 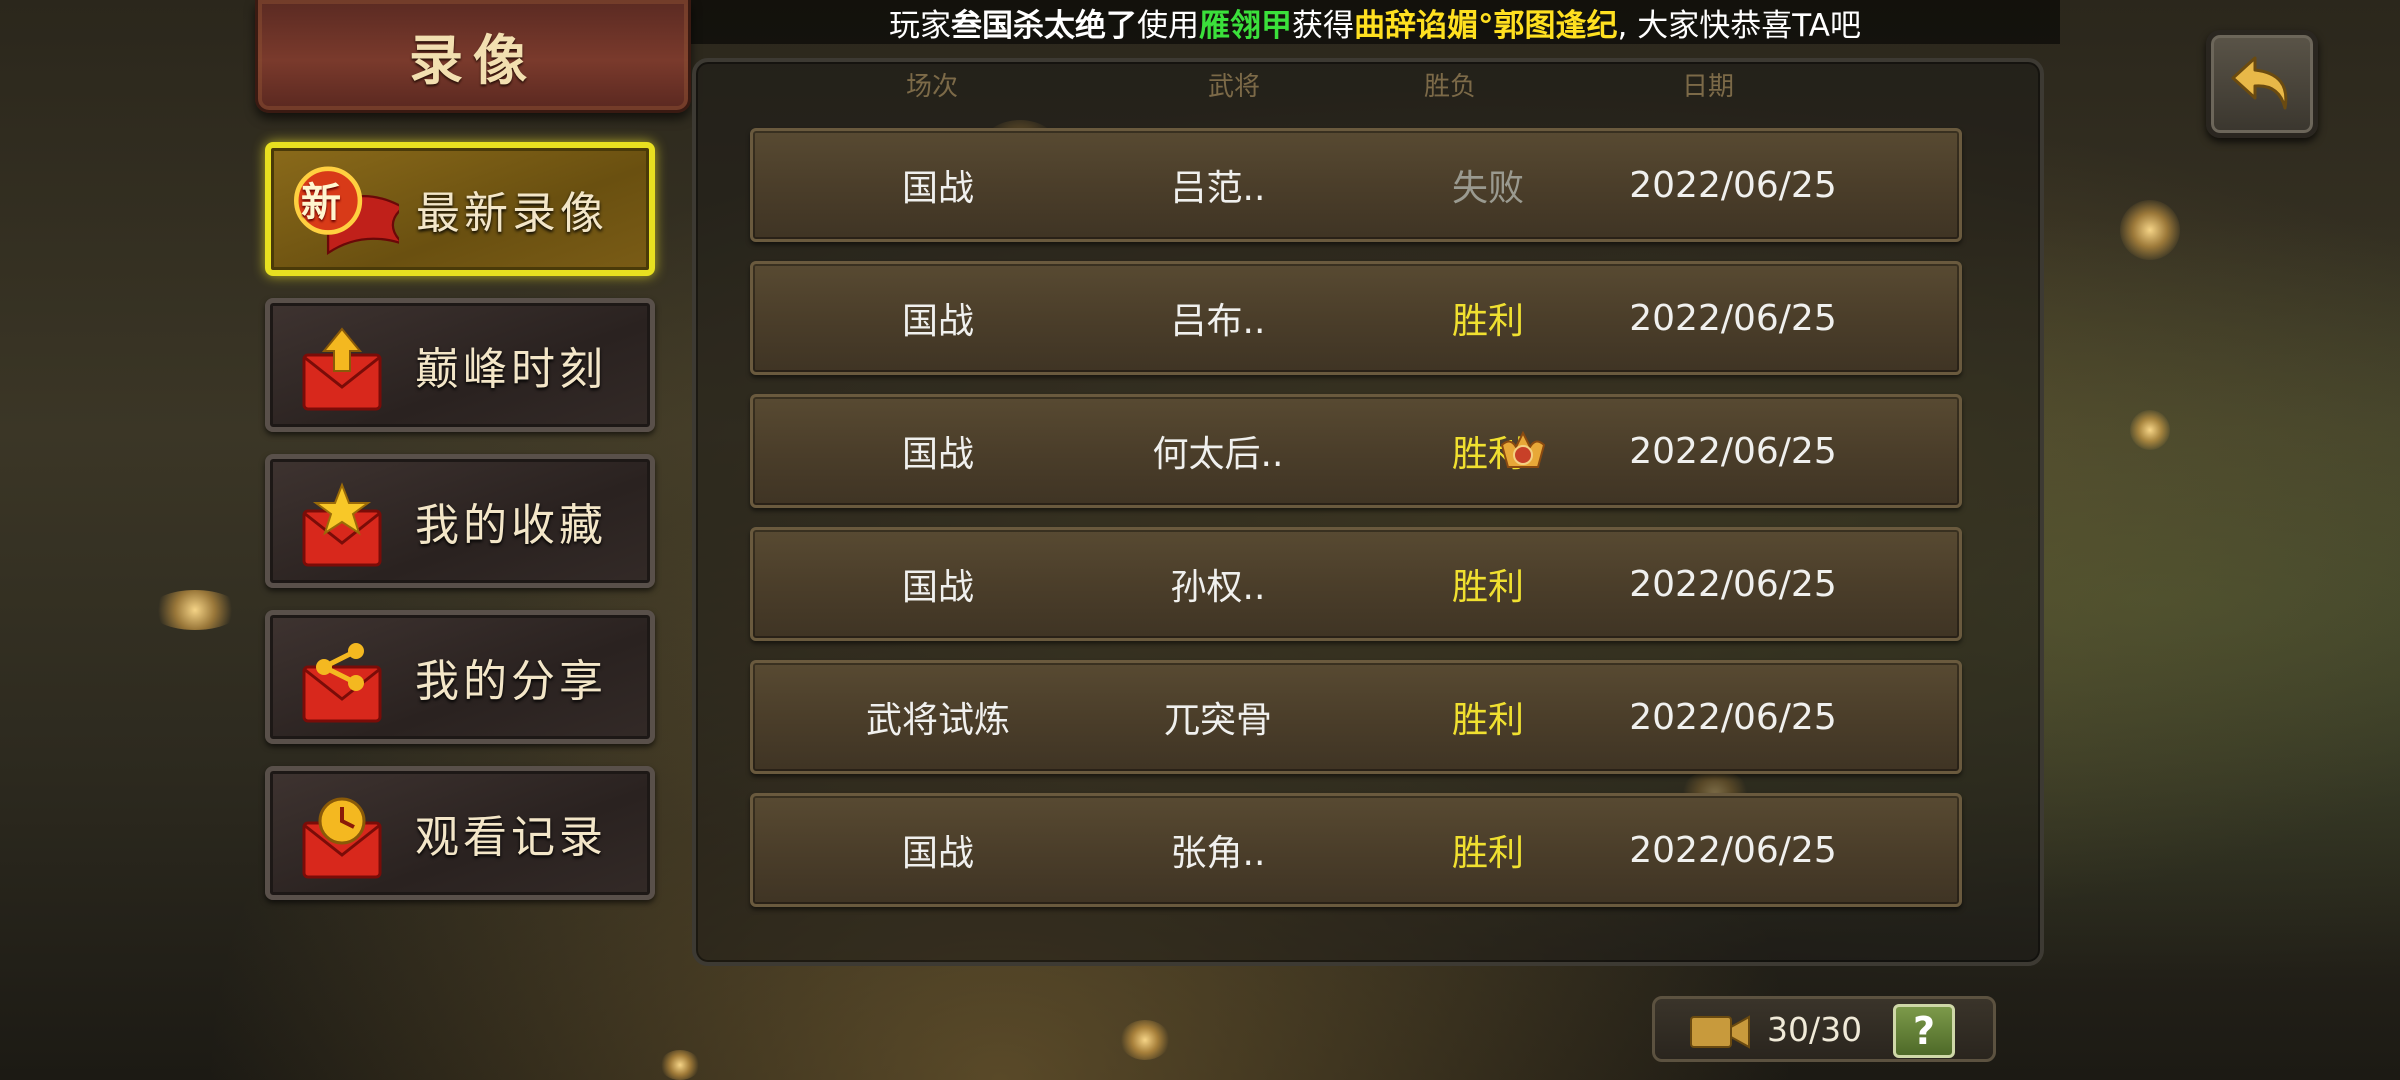 What do you see at coordinates (1044, 25) in the screenshot?
I see `marquee-player: 叁国杀太绝了` at bounding box center [1044, 25].